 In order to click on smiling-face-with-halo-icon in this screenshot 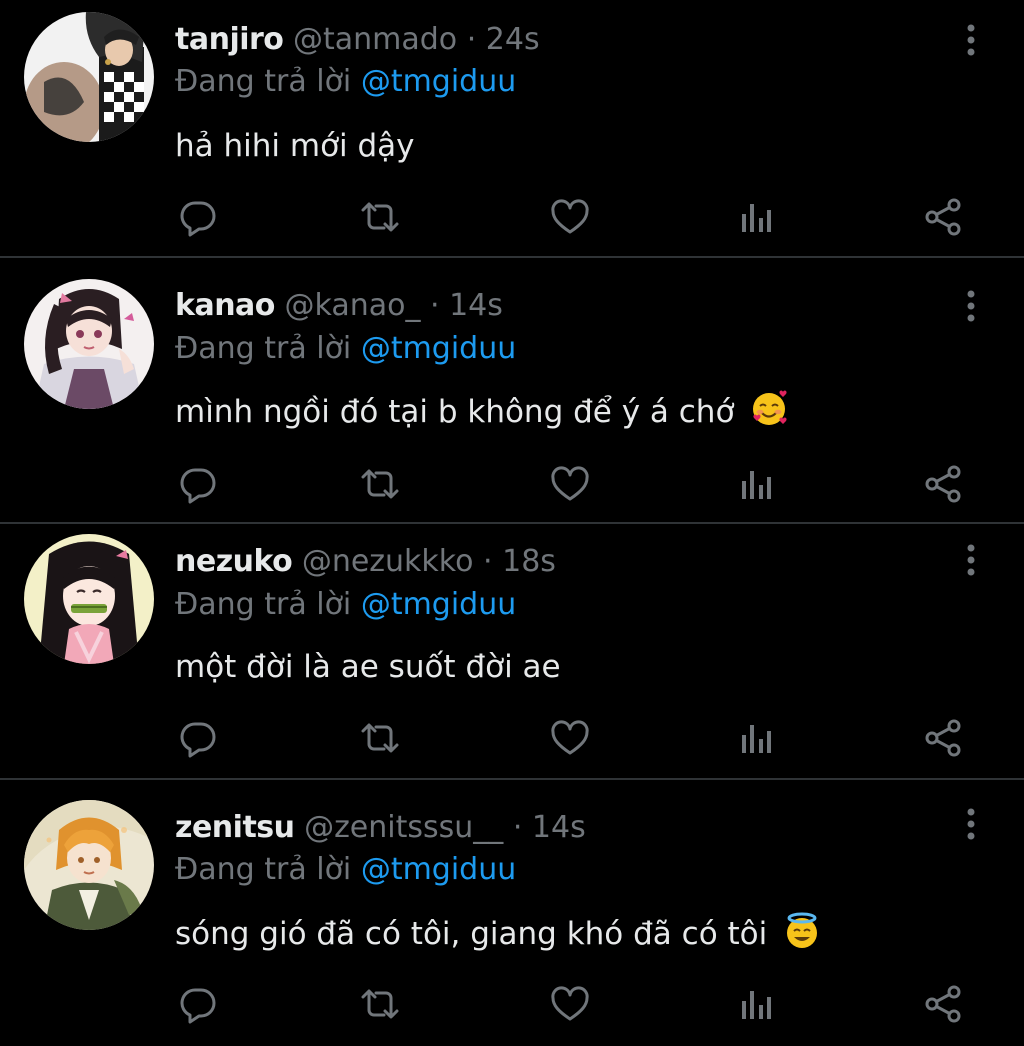, I will do `click(802, 931)`.